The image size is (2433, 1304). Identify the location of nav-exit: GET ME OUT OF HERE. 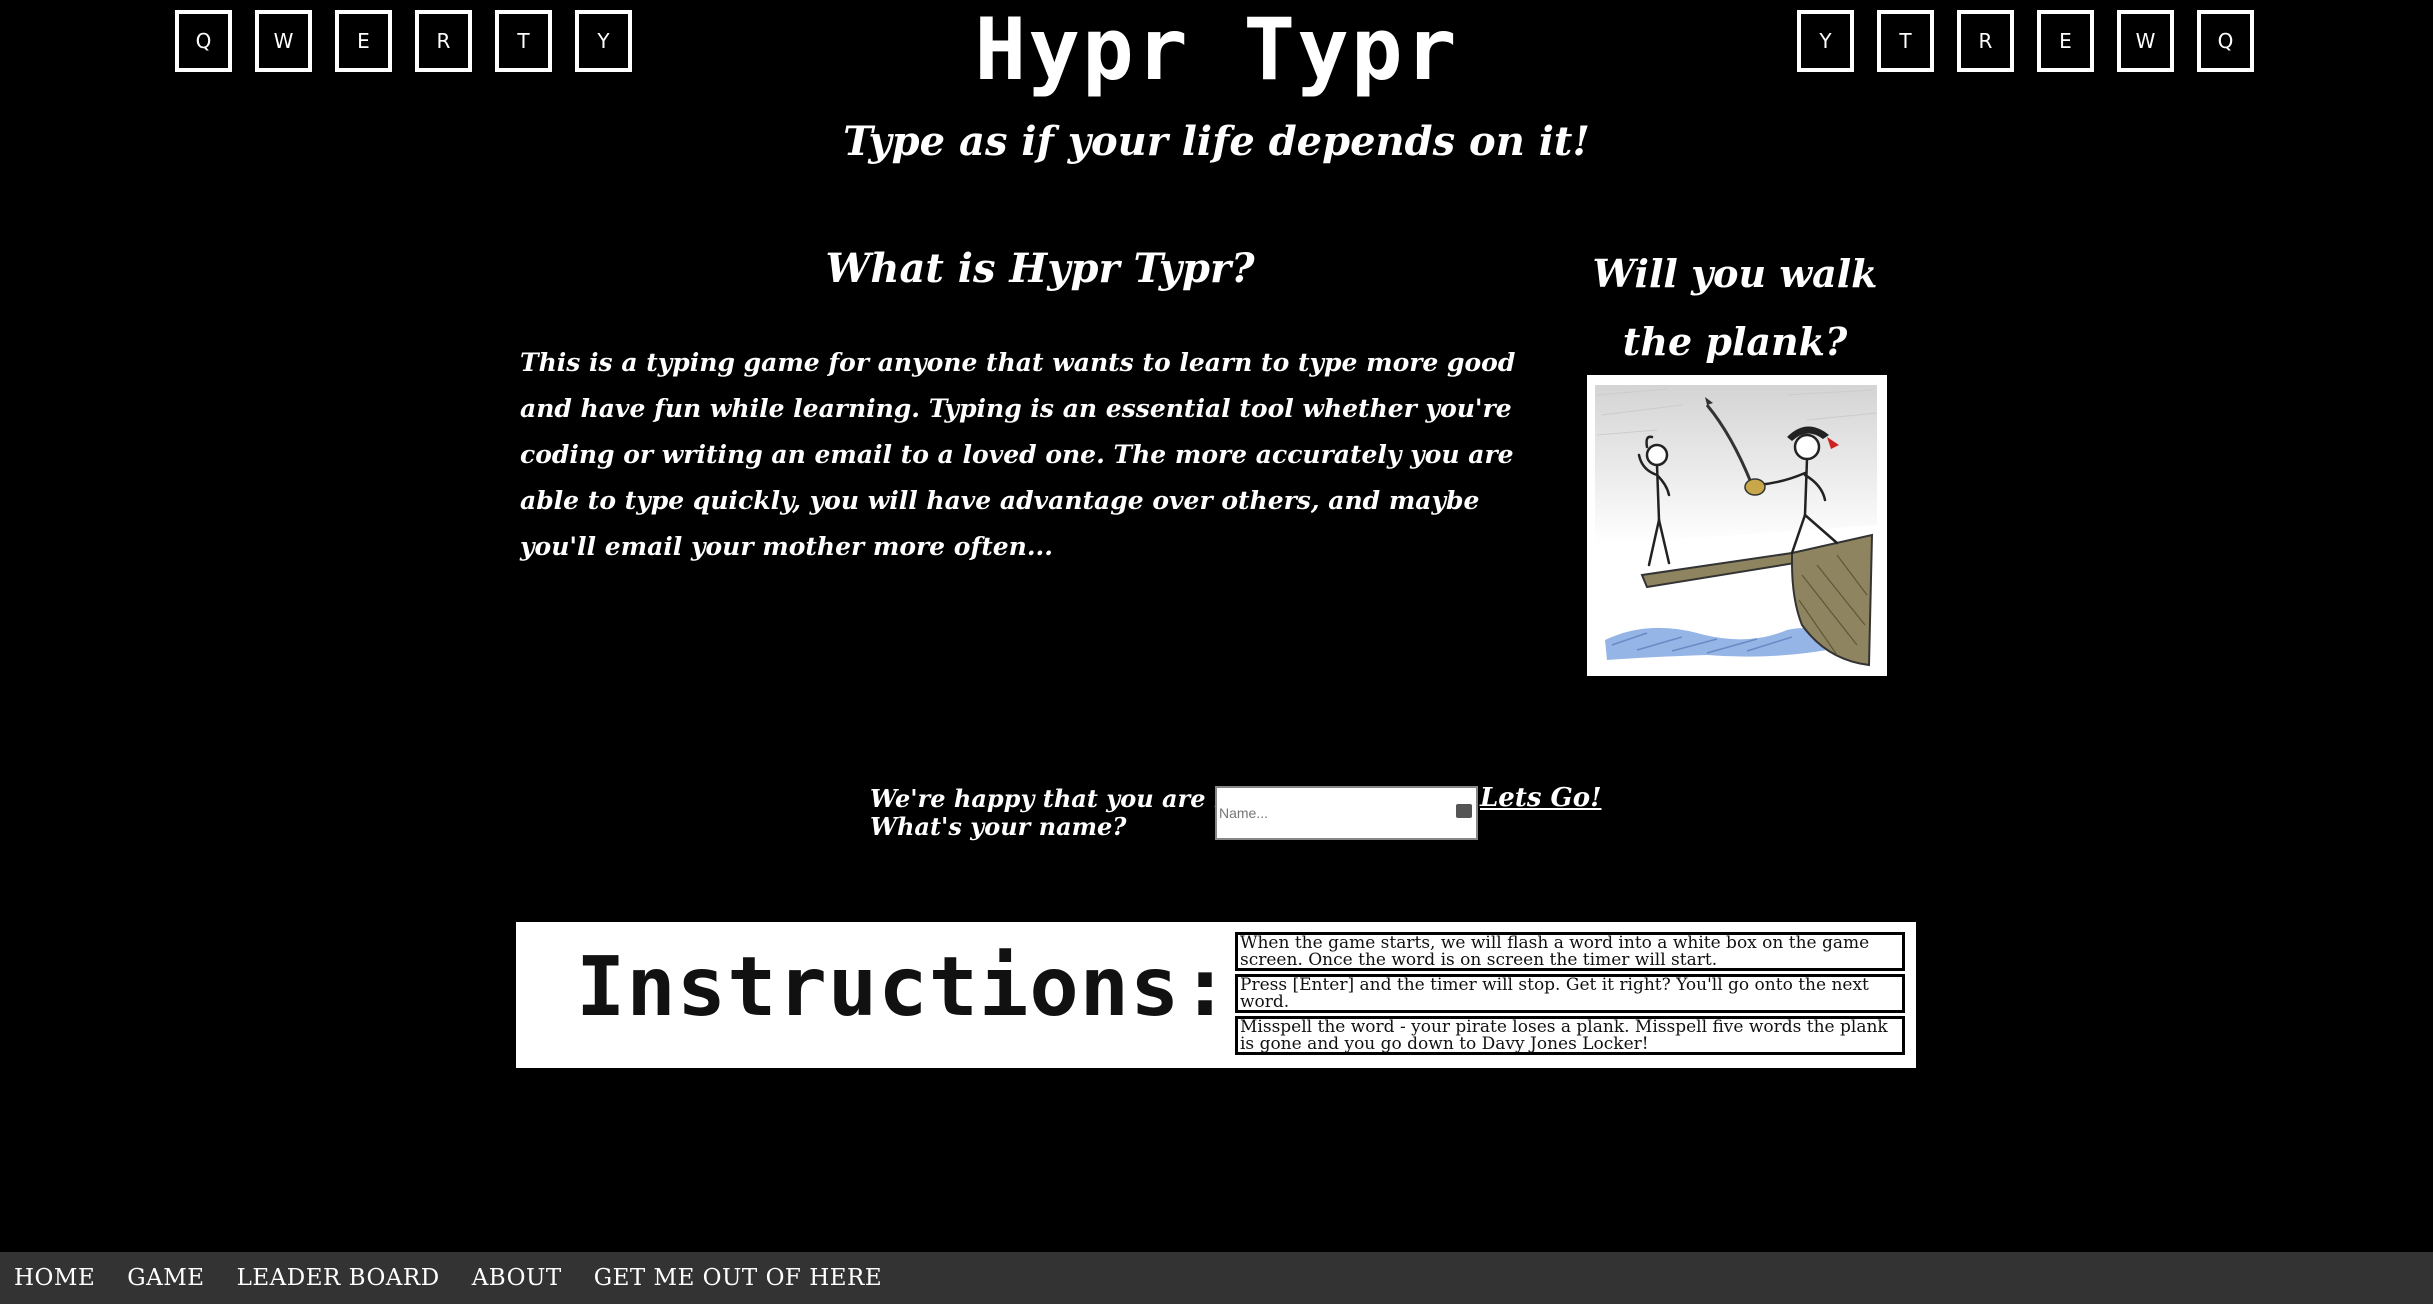
(738, 1278).